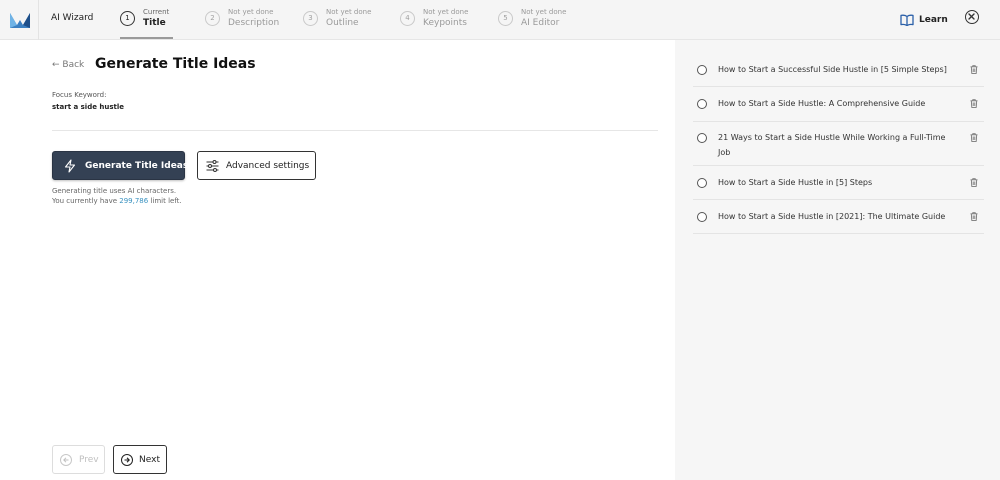  What do you see at coordinates (154, 23) in the screenshot?
I see `step-name: Title` at bounding box center [154, 23].